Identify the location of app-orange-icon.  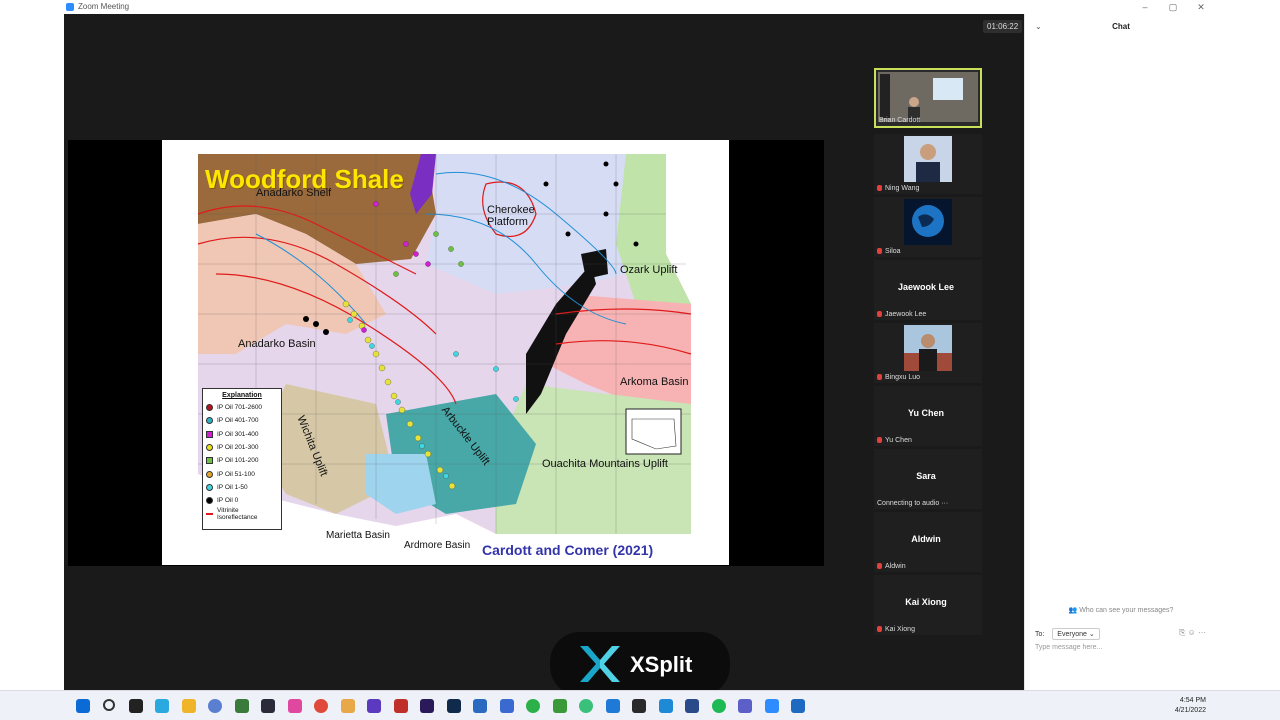
(348, 706).